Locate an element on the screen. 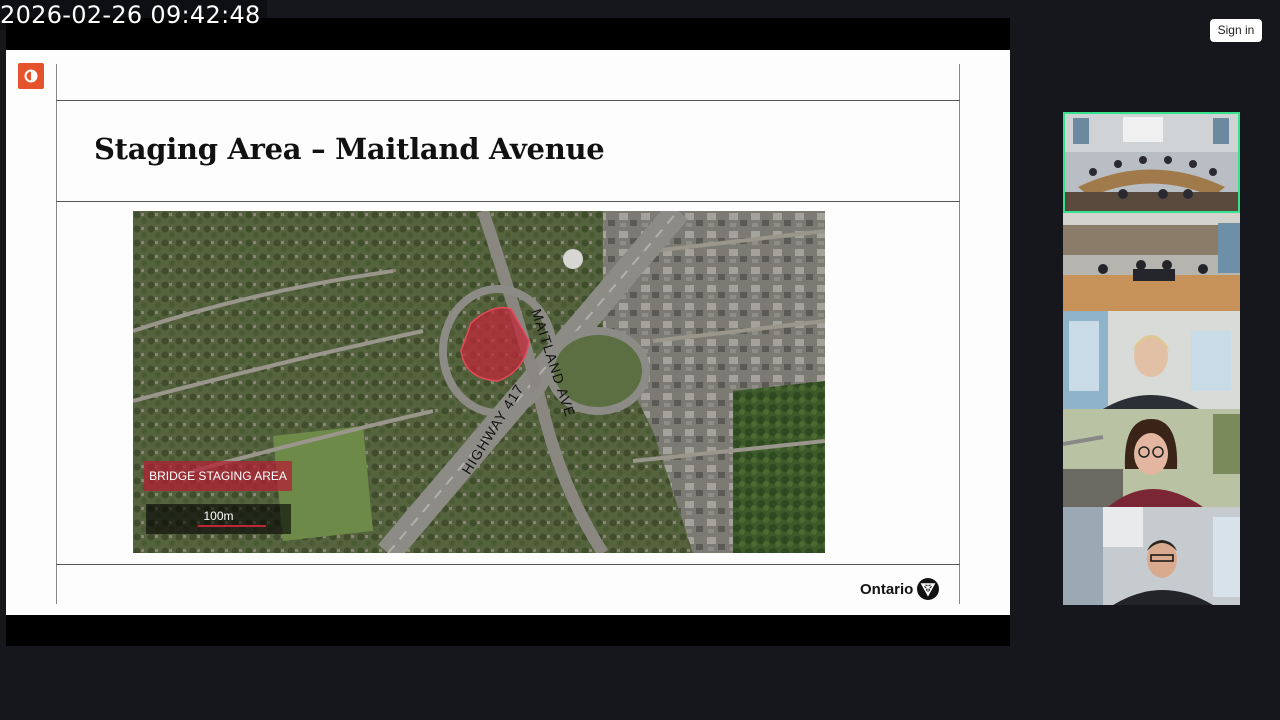  slide-rule-top is located at coordinates (508, 100).